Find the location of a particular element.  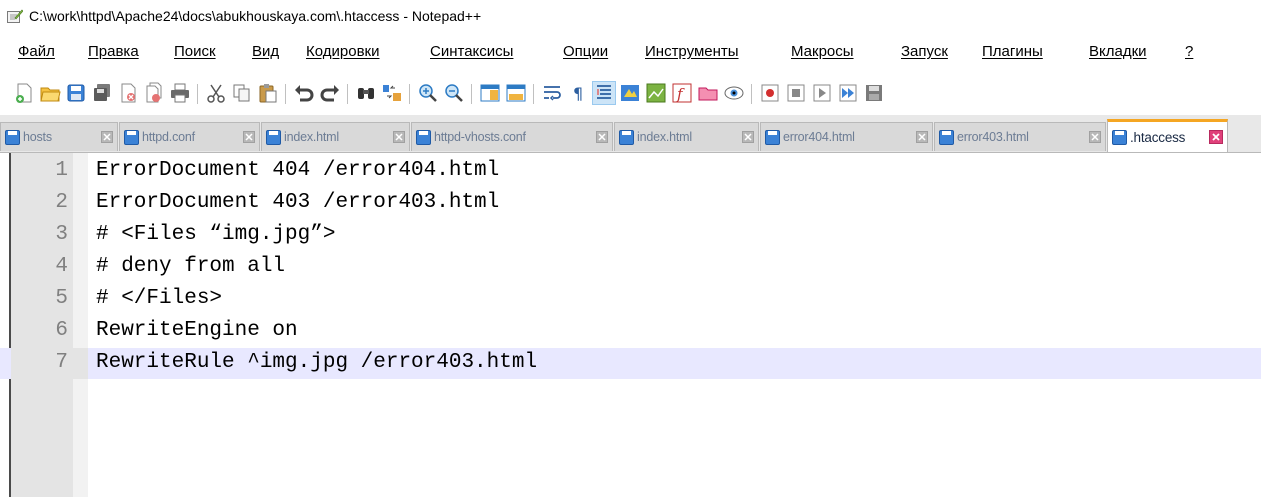

menu-run: Запуск is located at coordinates (924, 51).